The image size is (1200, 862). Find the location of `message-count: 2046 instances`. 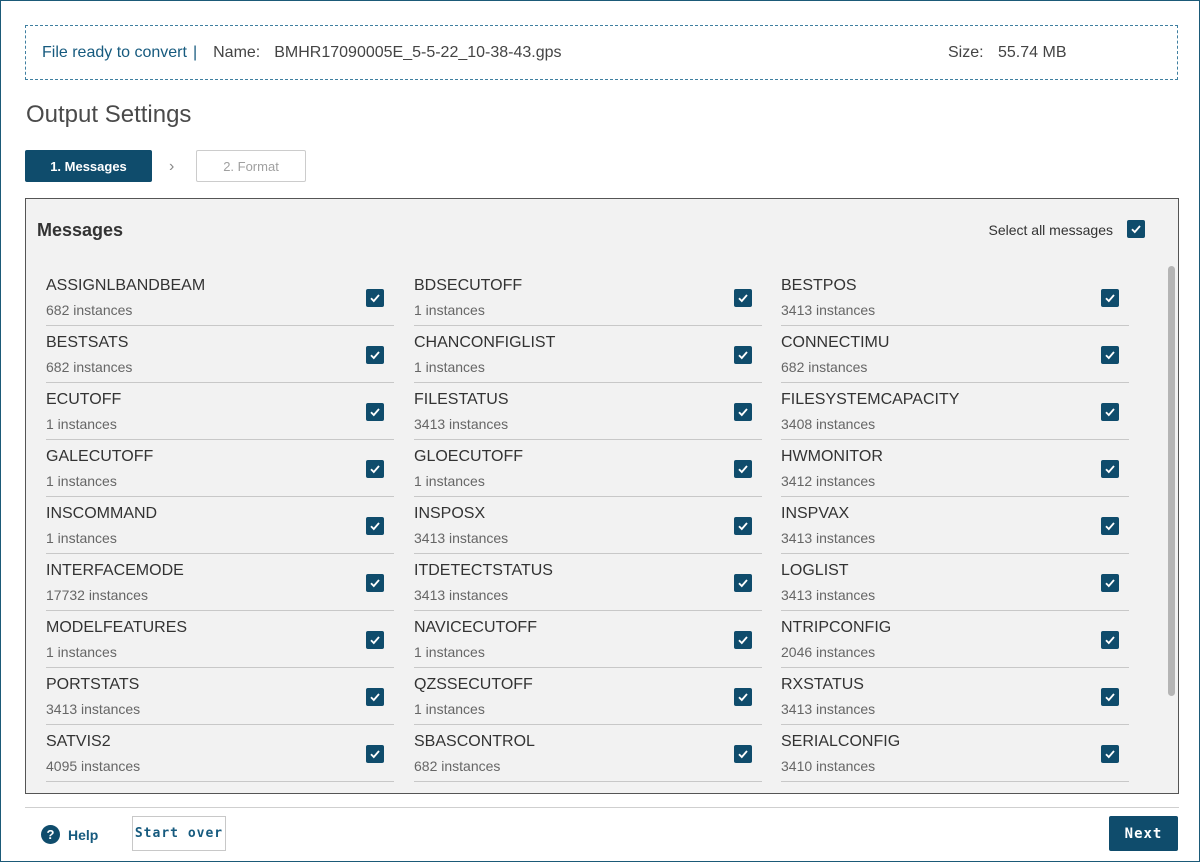

message-count: 2046 instances is located at coordinates (828, 652).